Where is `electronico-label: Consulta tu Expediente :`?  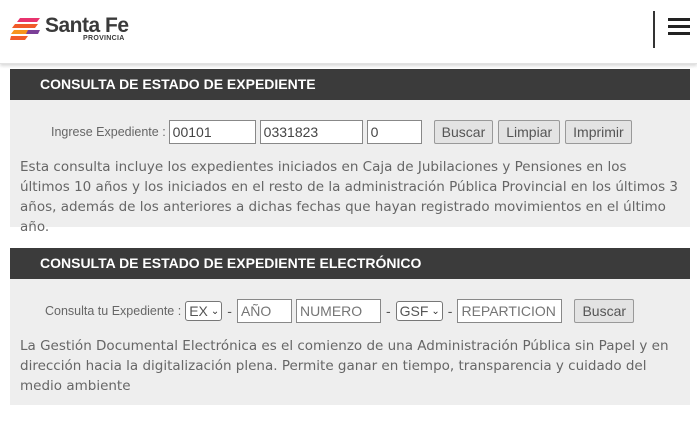
electronico-label: Consulta tu Expediente : is located at coordinates (113, 311).